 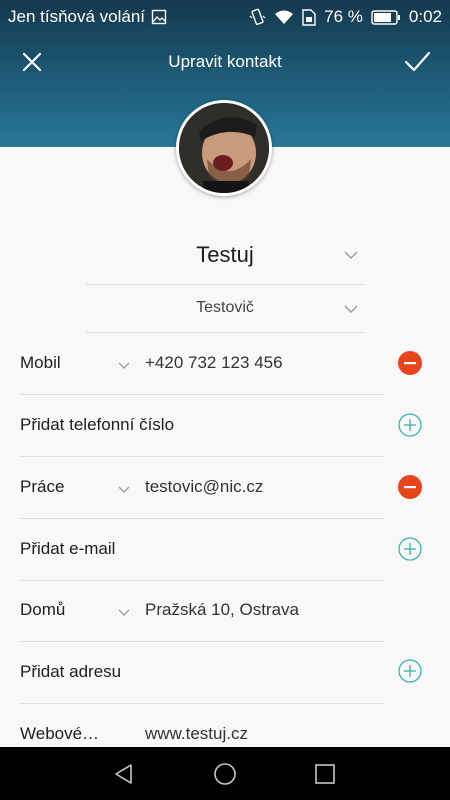 What do you see at coordinates (222, 610) in the screenshot?
I see `address-value-input: Pražská 10, Ostrava` at bounding box center [222, 610].